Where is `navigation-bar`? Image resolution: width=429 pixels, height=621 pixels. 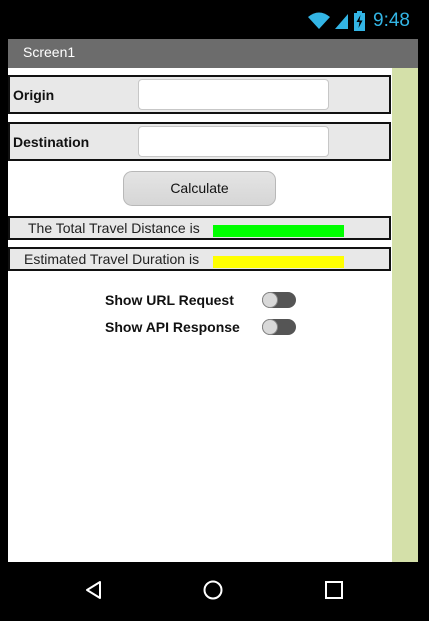
navigation-bar is located at coordinates (213, 591).